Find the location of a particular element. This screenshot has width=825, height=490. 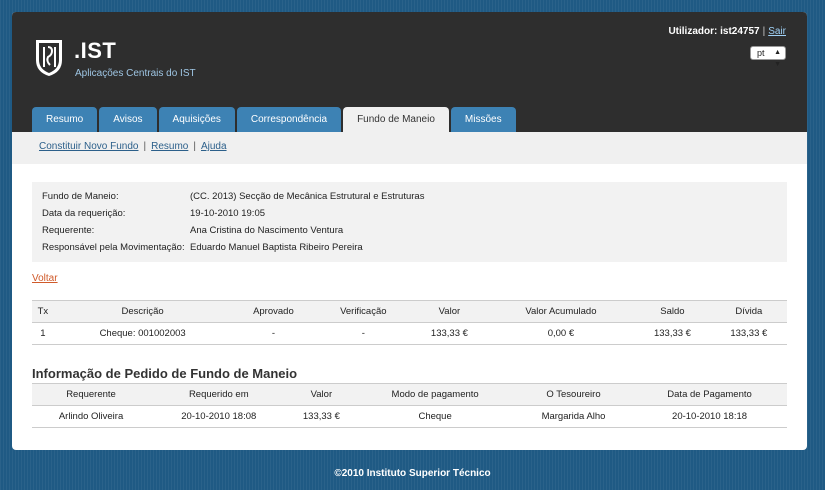

tab-resumo: Resumo is located at coordinates (65, 119).